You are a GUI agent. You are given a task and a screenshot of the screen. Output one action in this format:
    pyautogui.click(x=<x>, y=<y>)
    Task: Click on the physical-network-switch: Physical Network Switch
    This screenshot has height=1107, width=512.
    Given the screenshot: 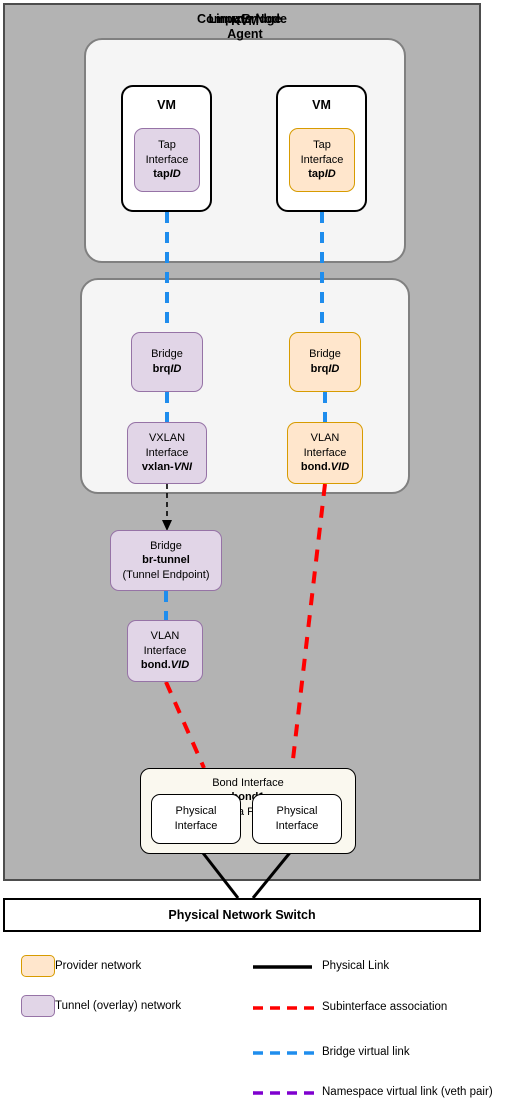 What is the action you would take?
    pyautogui.click(x=242, y=915)
    